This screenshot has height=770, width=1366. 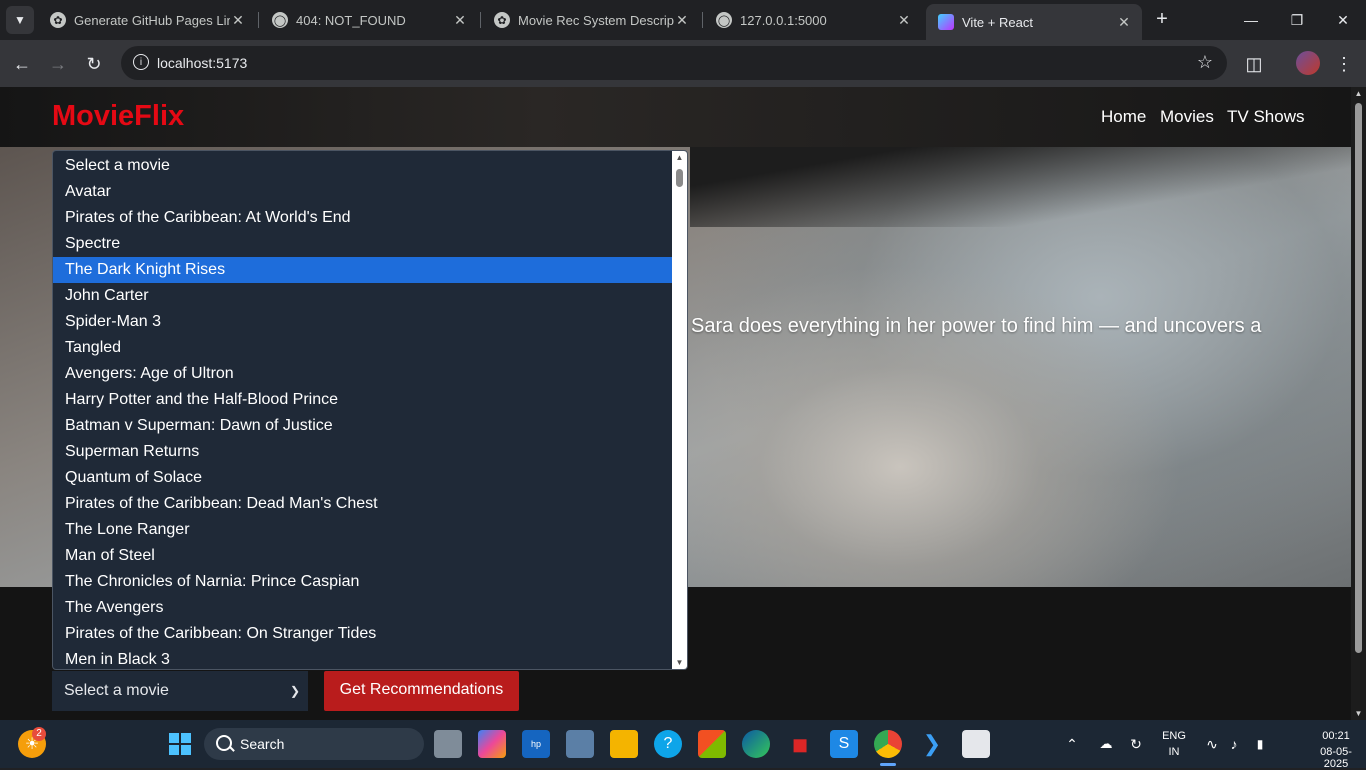 What do you see at coordinates (1336, 758) in the screenshot?
I see `clock-date: 08-05-2025` at bounding box center [1336, 758].